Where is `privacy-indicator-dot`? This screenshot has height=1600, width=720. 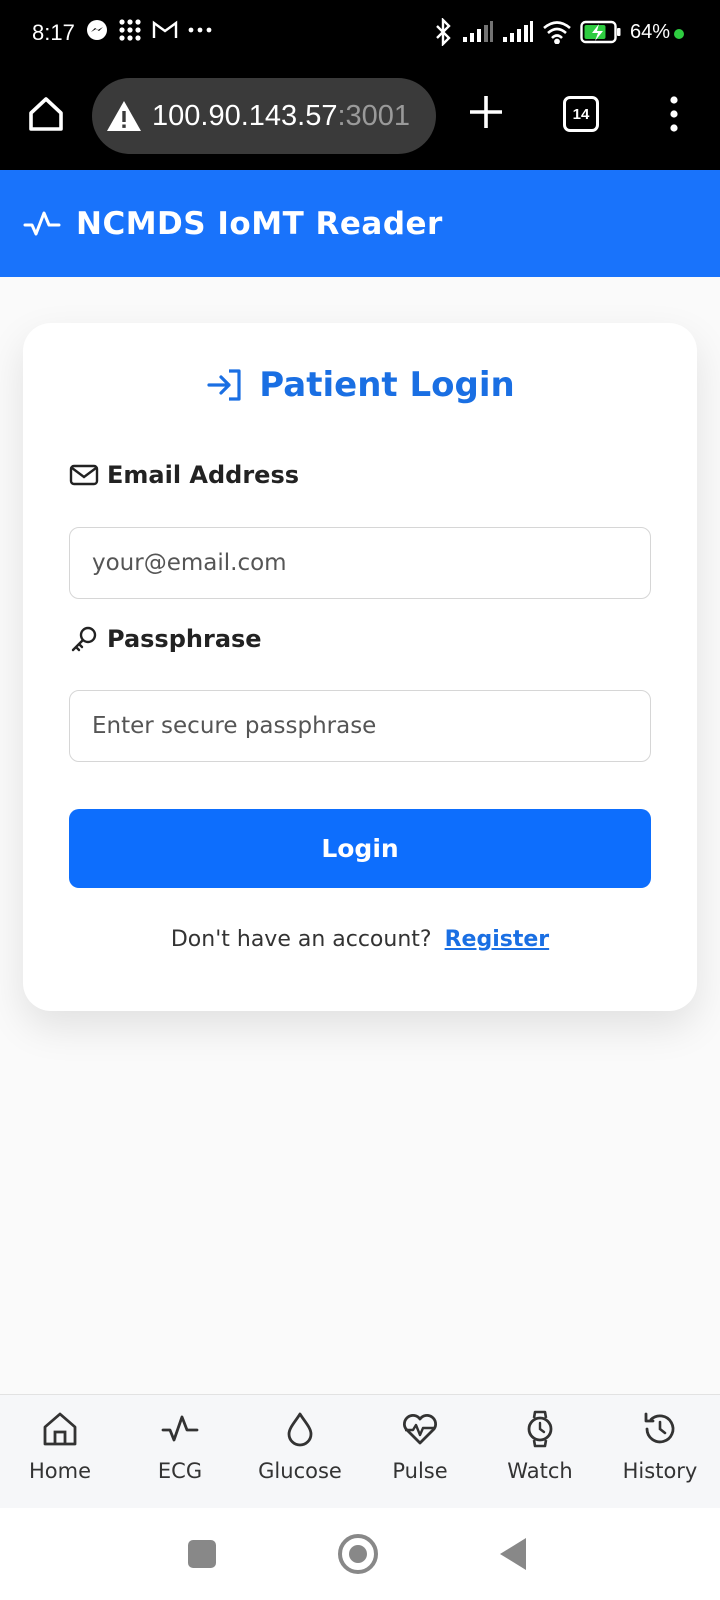 privacy-indicator-dot is located at coordinates (679, 34).